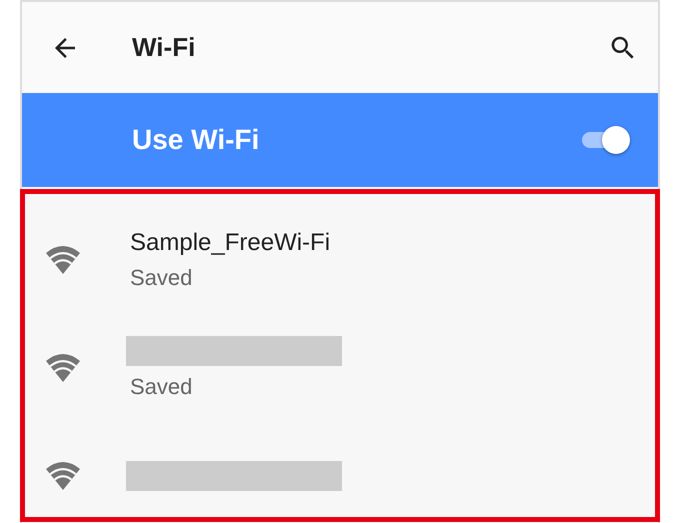  What do you see at coordinates (230, 243) in the screenshot?
I see `network-name: Sample_FreeWi-Fi` at bounding box center [230, 243].